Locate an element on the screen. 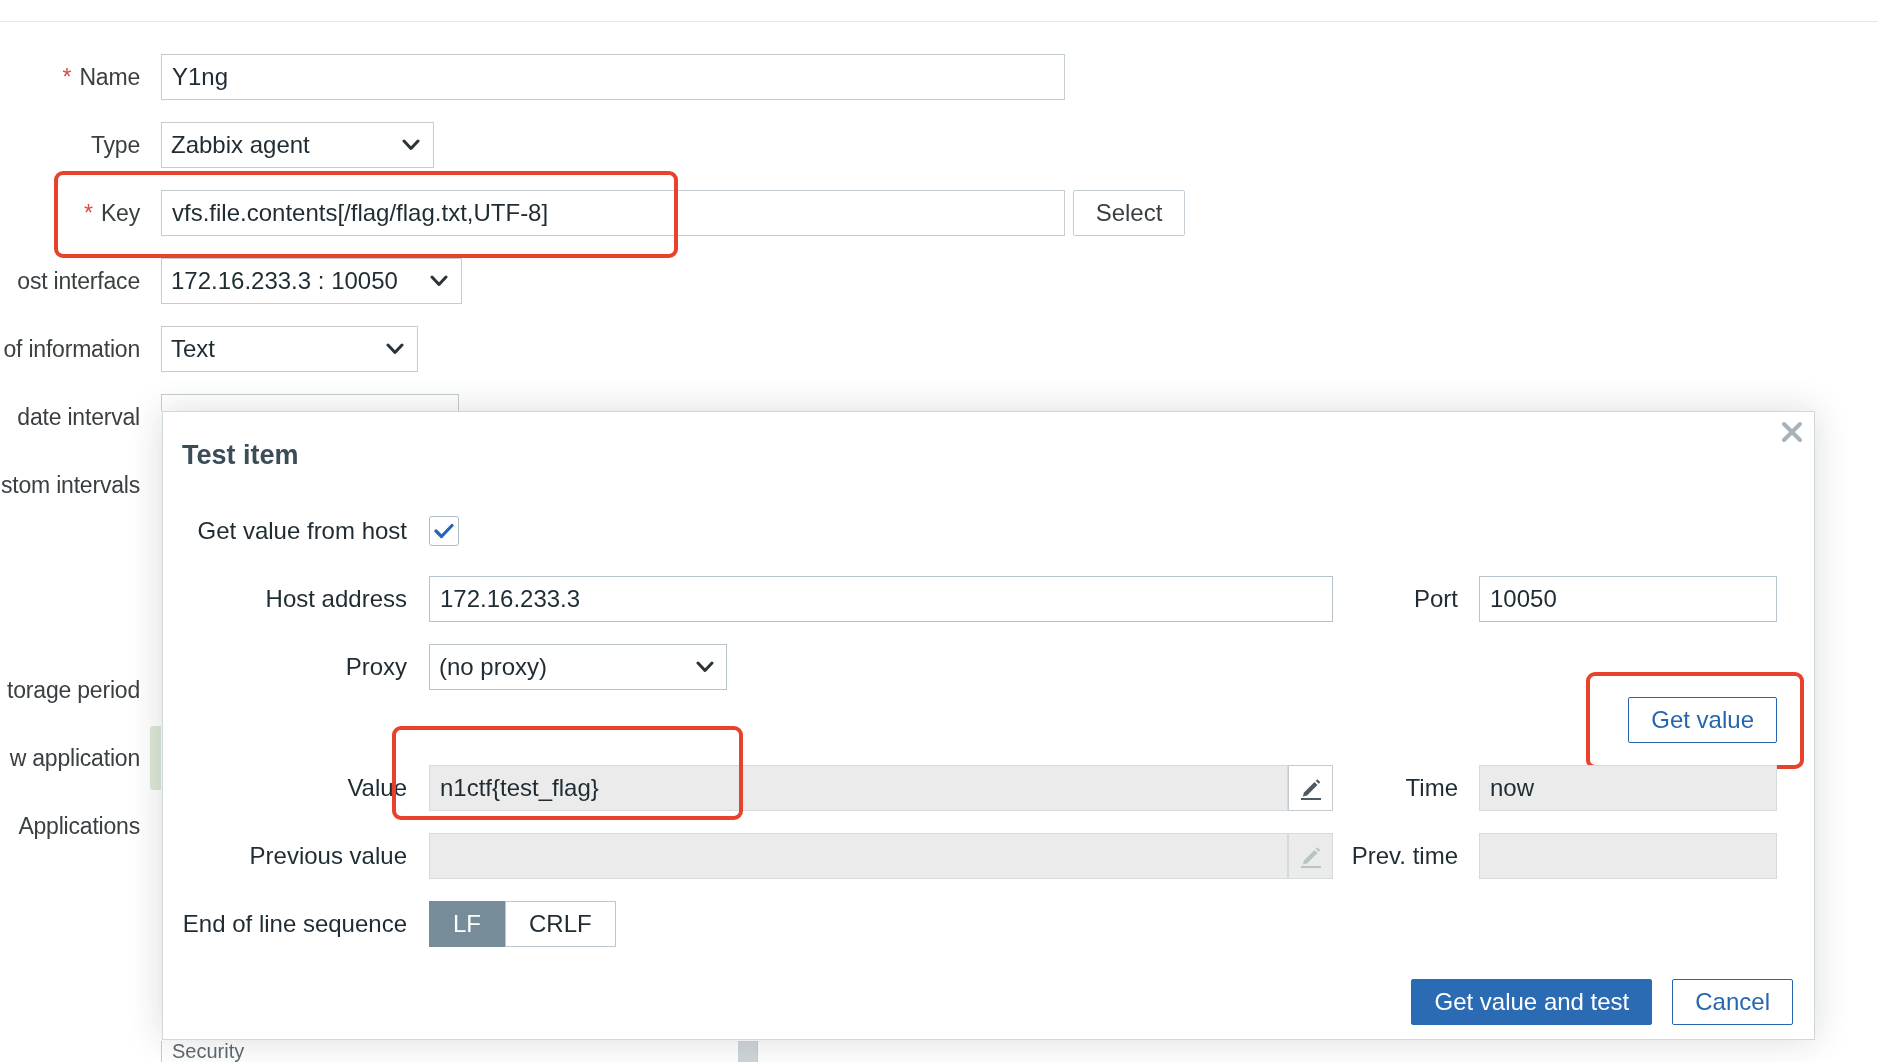  input-field: n1ctf{test_flag} is located at coordinates (858, 788).